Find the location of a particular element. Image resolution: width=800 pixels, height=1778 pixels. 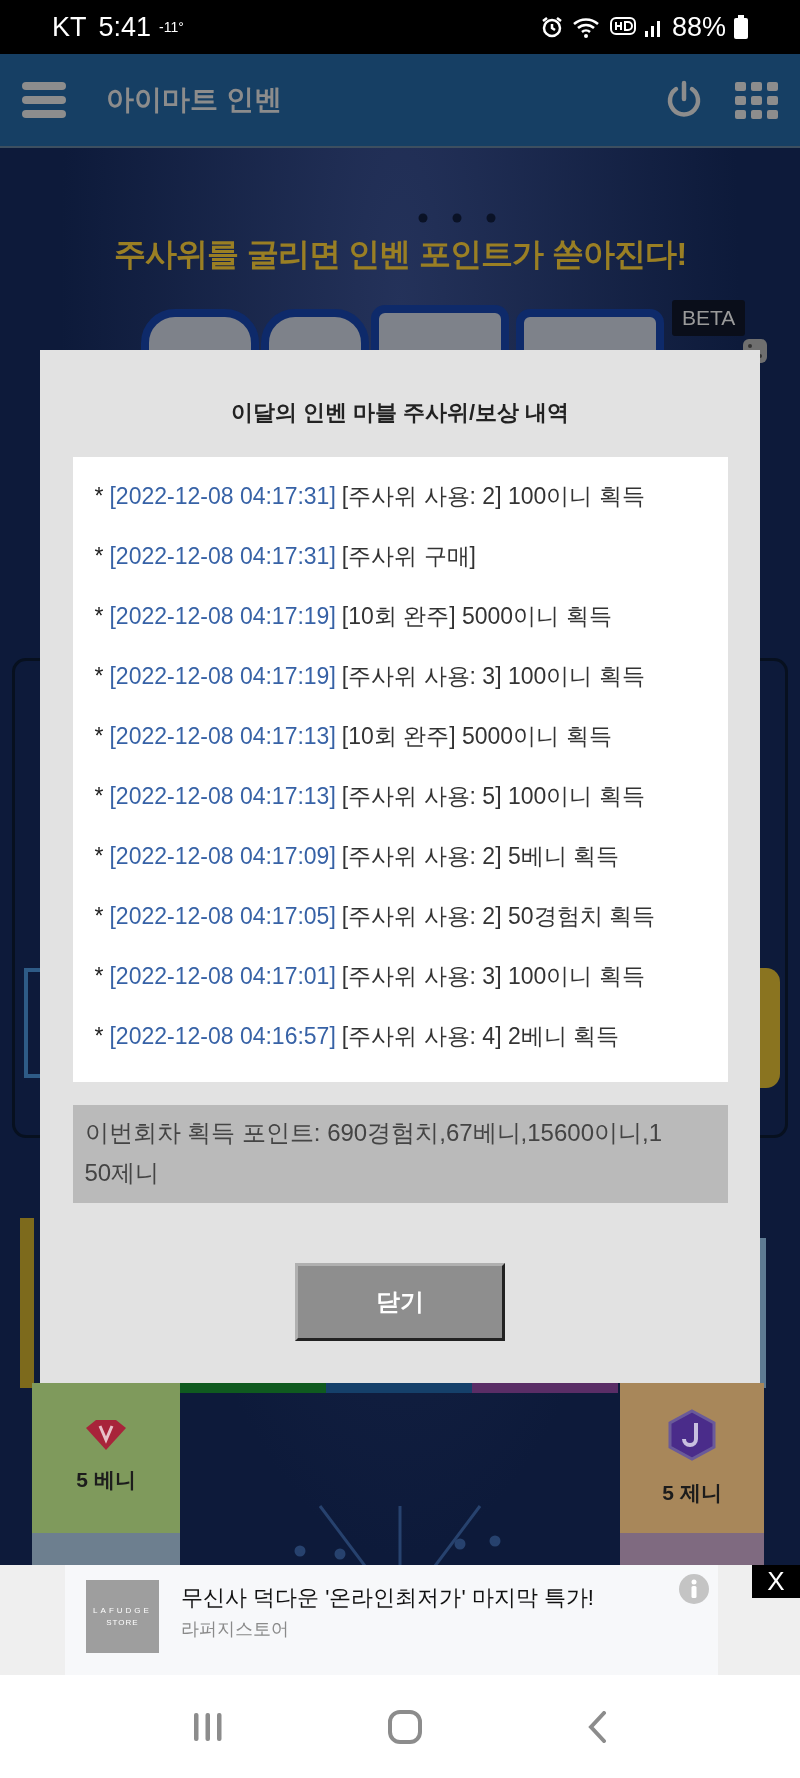

dialog-title: 이달의 인벤 마블 주사위/보상 내역 is located at coordinates (400, 413).